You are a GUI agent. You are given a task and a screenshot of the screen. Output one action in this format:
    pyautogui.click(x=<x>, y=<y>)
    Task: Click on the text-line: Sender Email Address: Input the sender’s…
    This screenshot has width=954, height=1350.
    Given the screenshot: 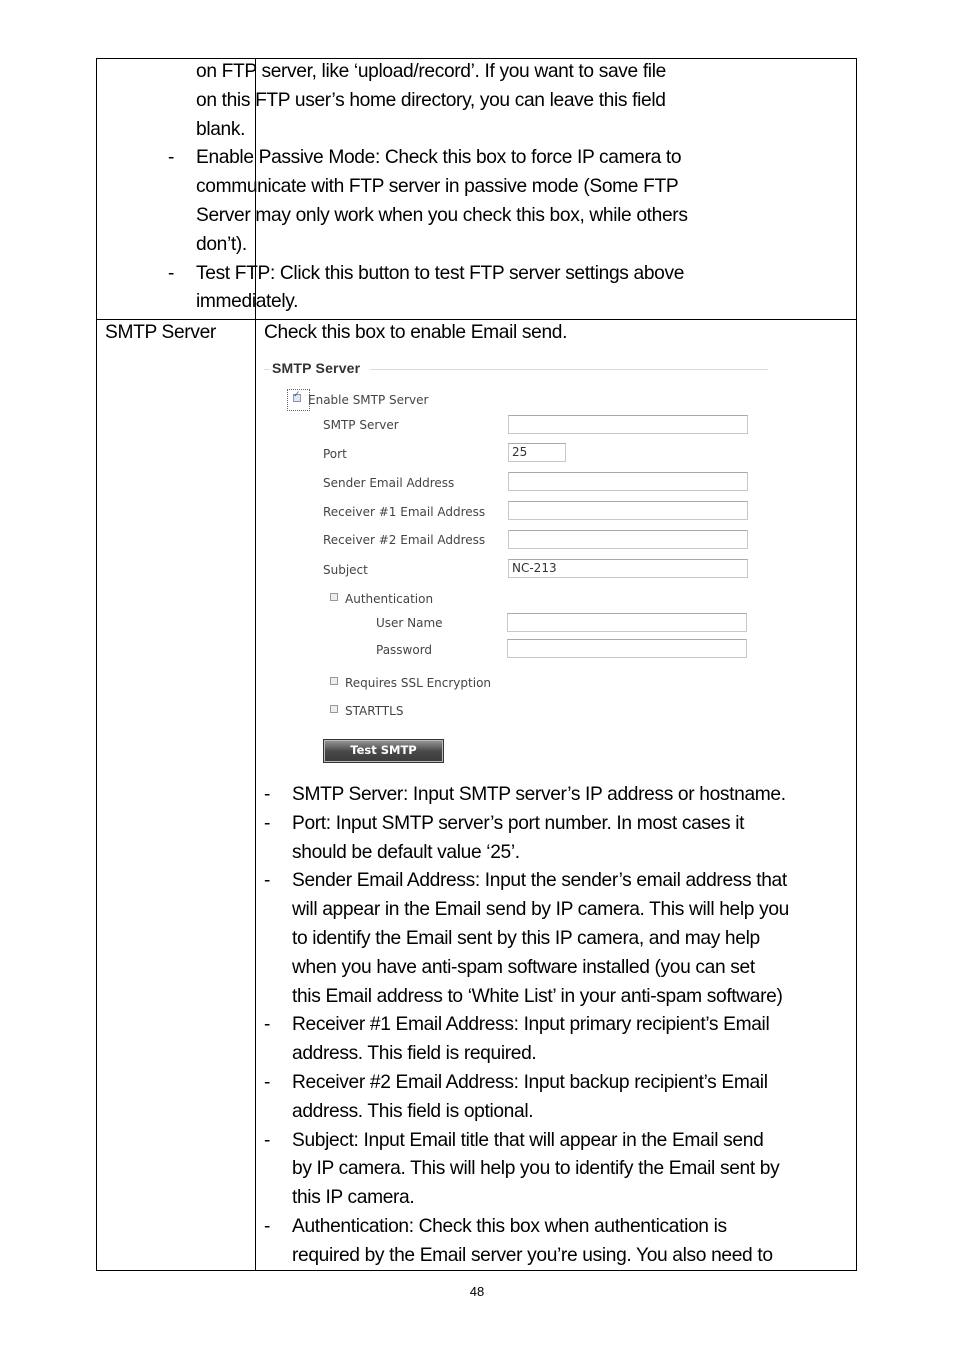 What is the action you would take?
    pyautogui.click(x=539, y=881)
    